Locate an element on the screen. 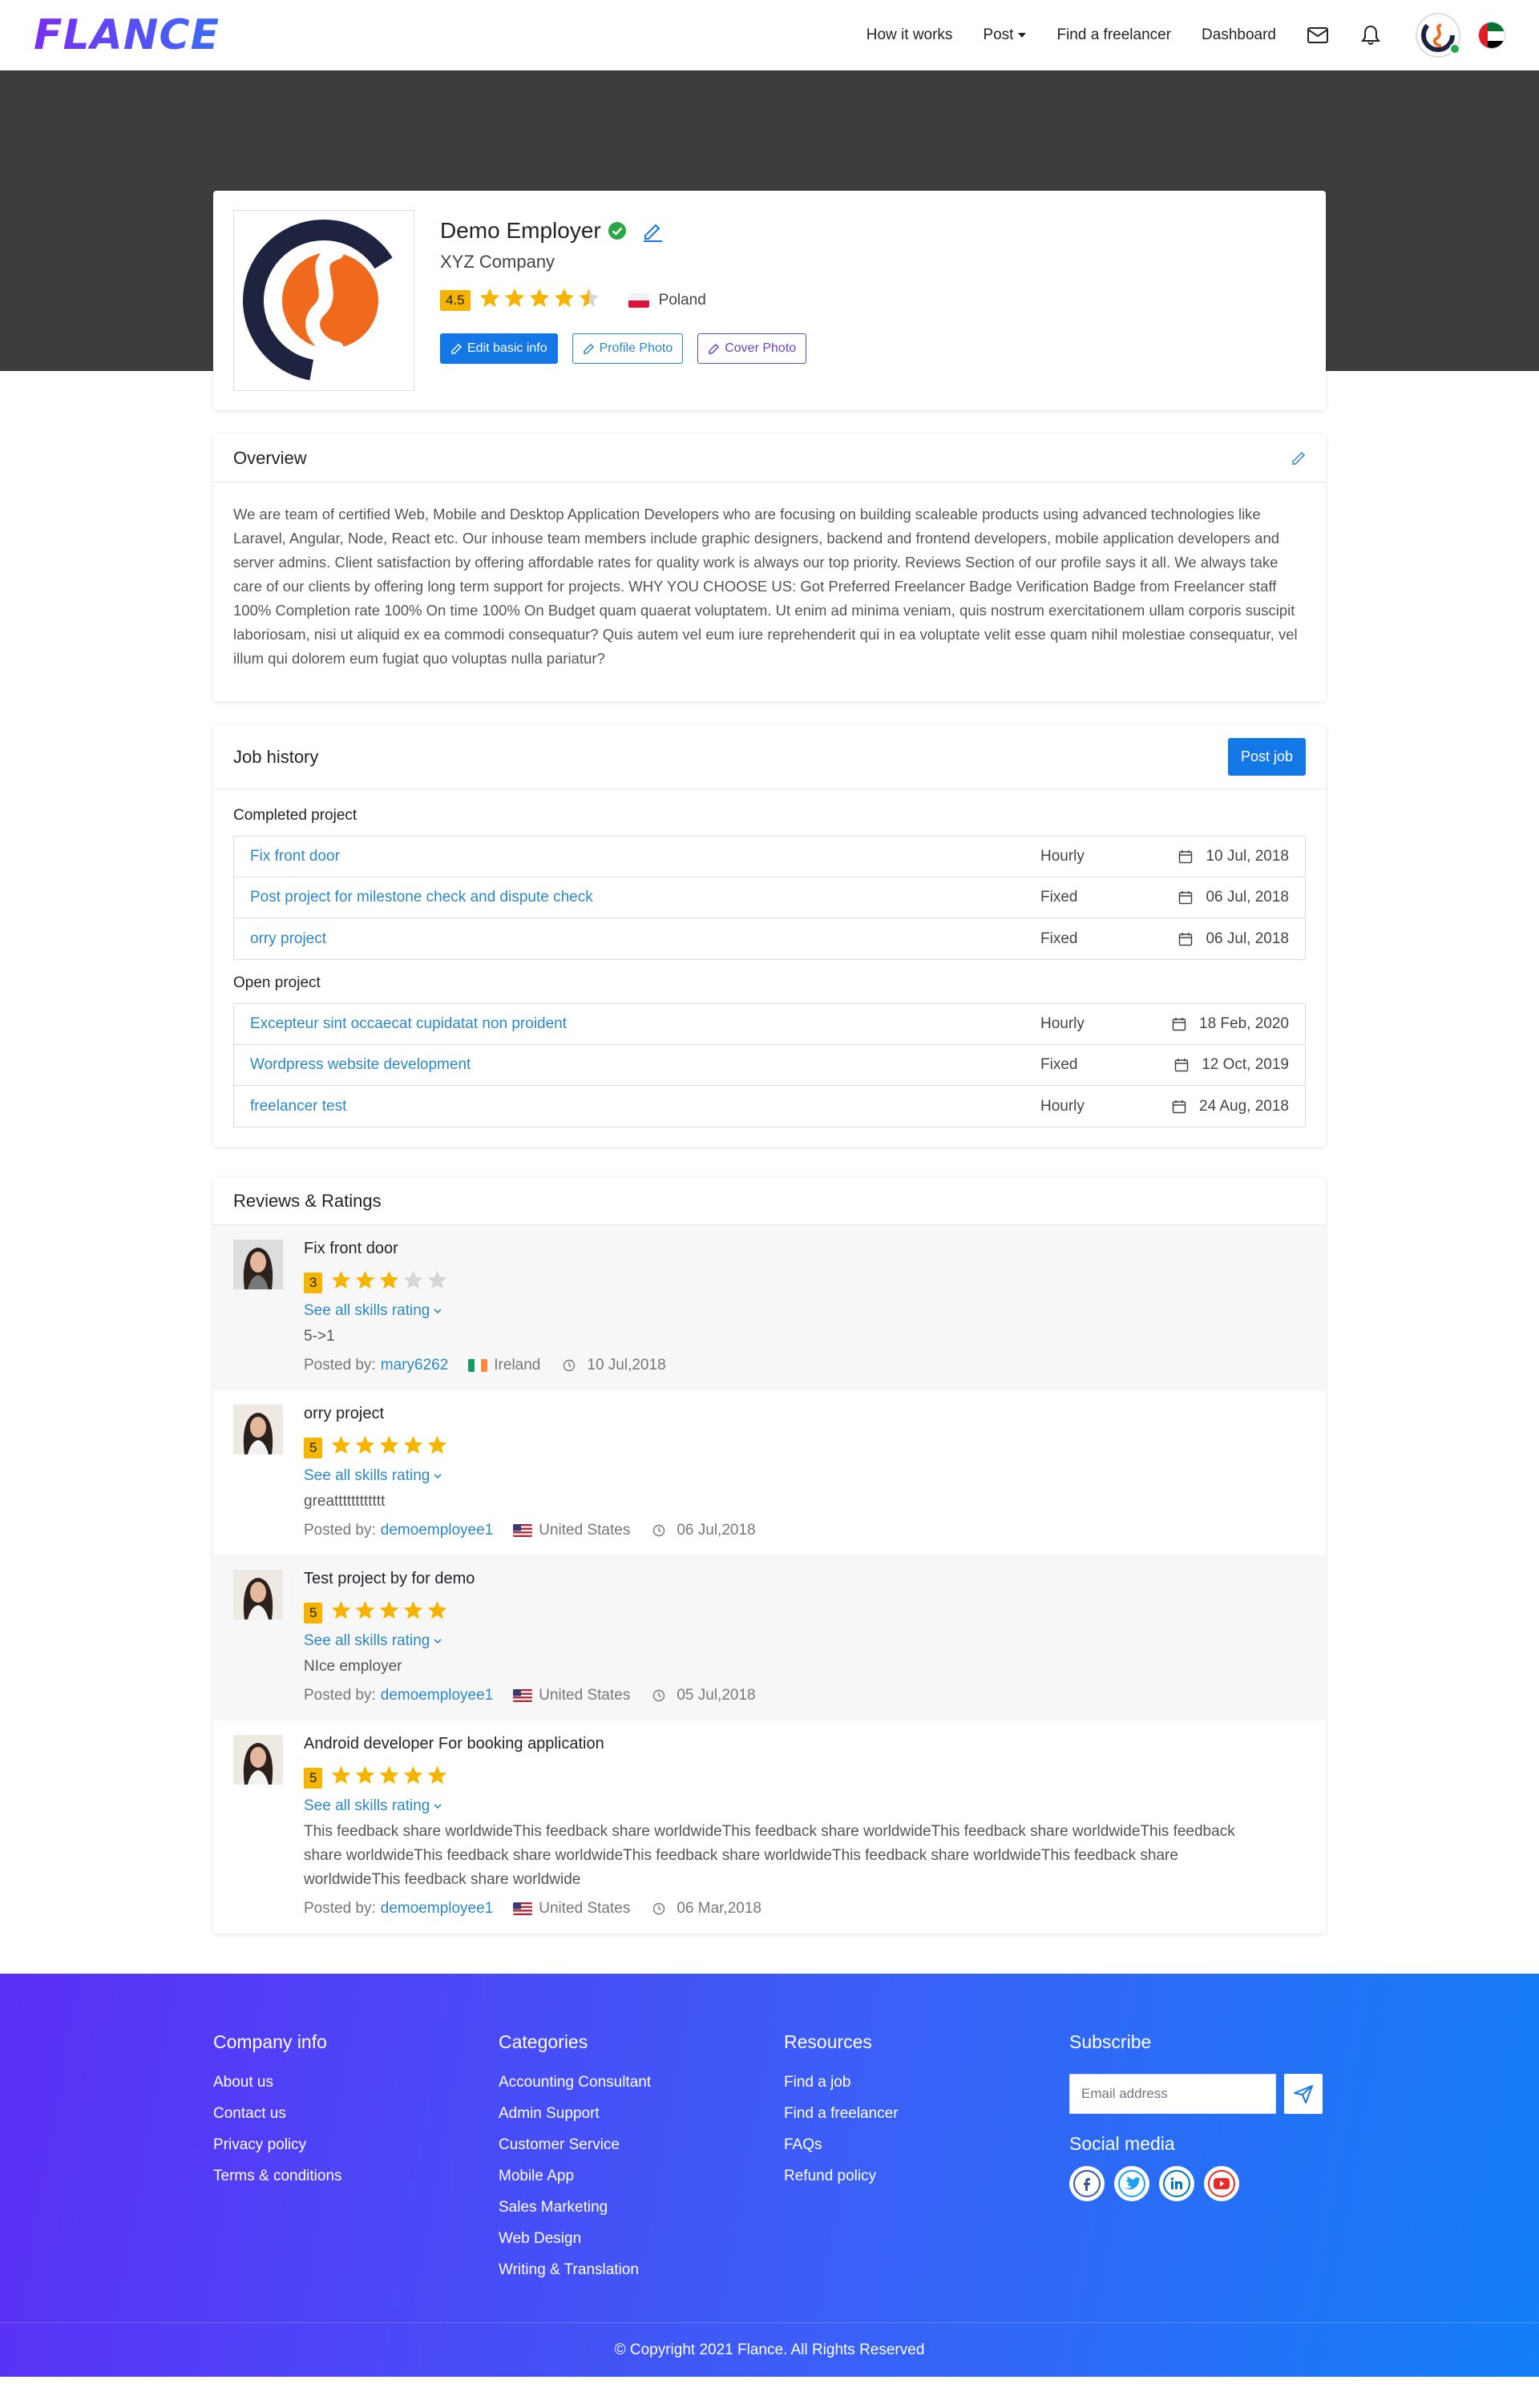  nav-dashboard: Dashboard is located at coordinates (1239, 35).